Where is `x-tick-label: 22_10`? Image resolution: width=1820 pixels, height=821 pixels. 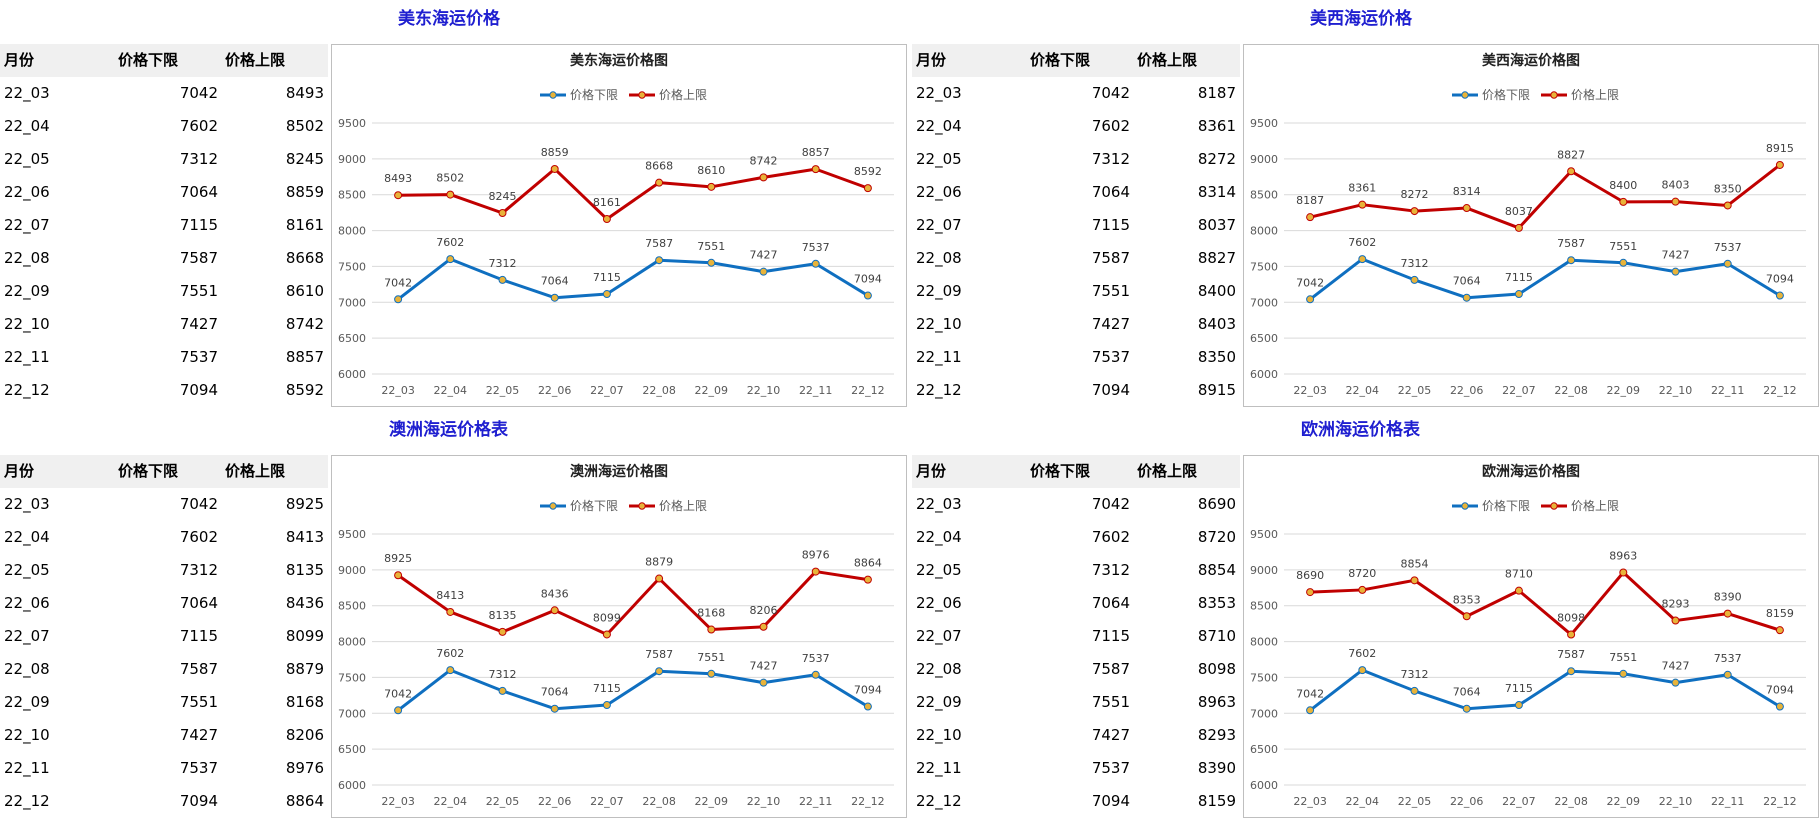 x-tick-label: 22_10 is located at coordinates (1676, 801).